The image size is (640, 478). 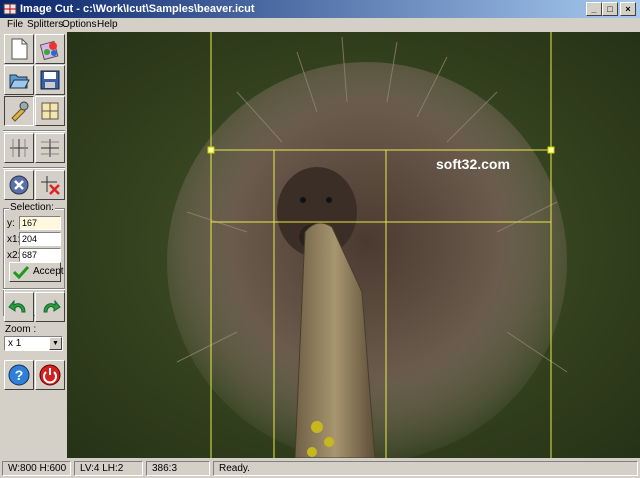 I want to click on minimize-button: _, so click(x=594, y=9).